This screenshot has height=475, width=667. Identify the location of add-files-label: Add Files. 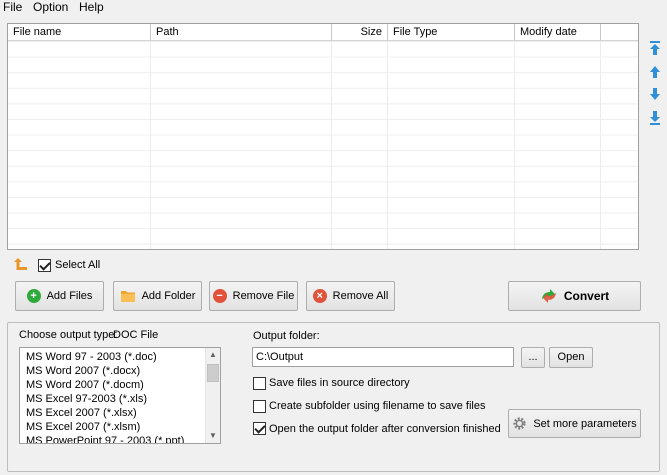
(69, 296).